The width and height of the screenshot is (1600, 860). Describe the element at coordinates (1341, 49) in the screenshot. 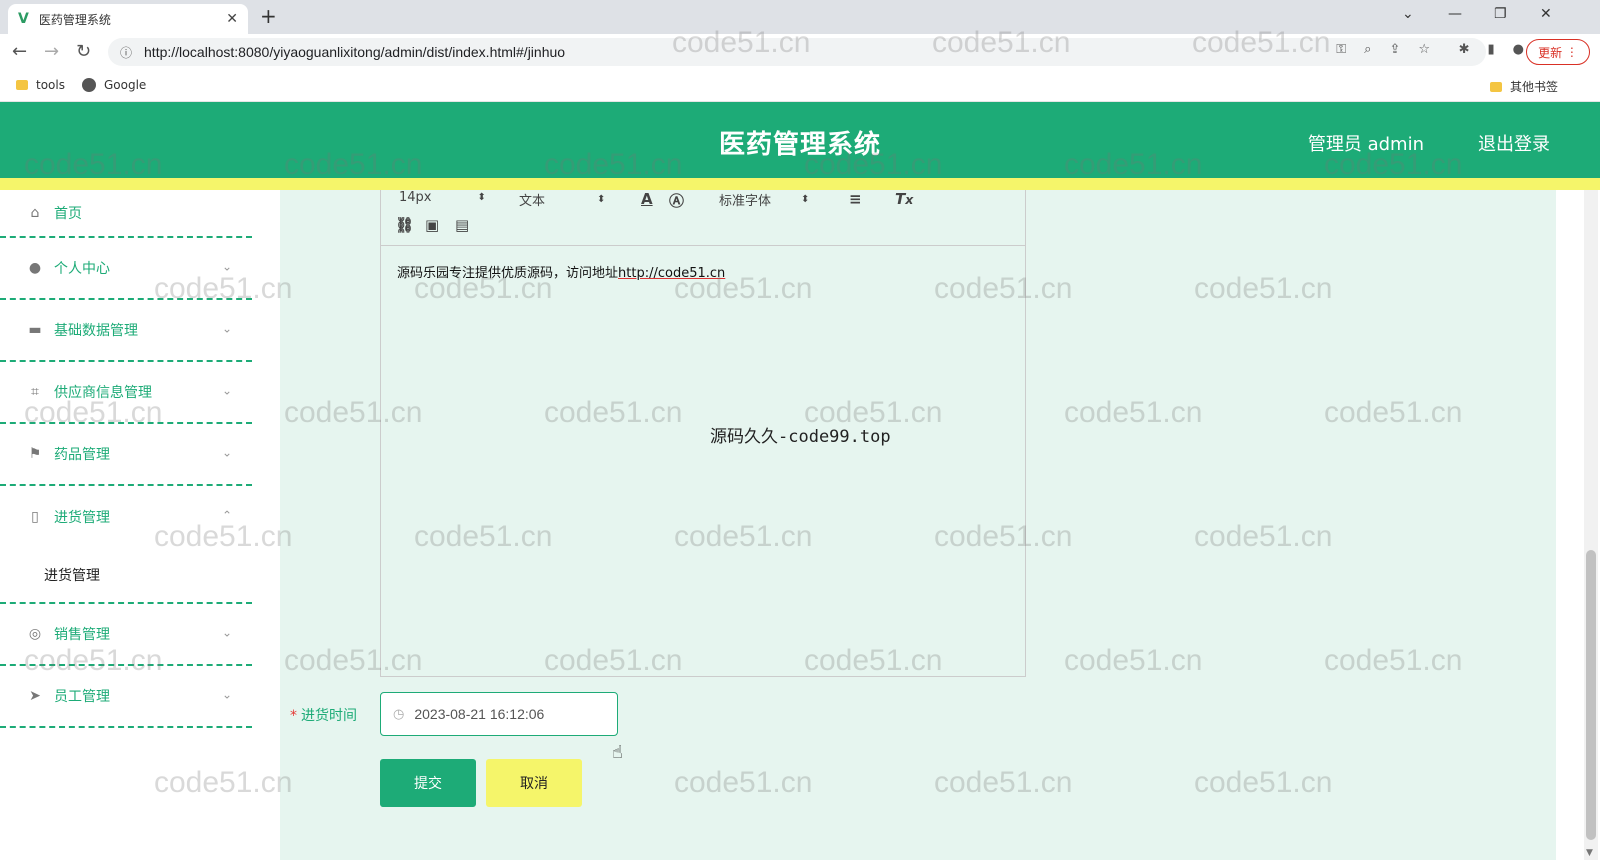

I see `key-icon: ⚿` at that location.